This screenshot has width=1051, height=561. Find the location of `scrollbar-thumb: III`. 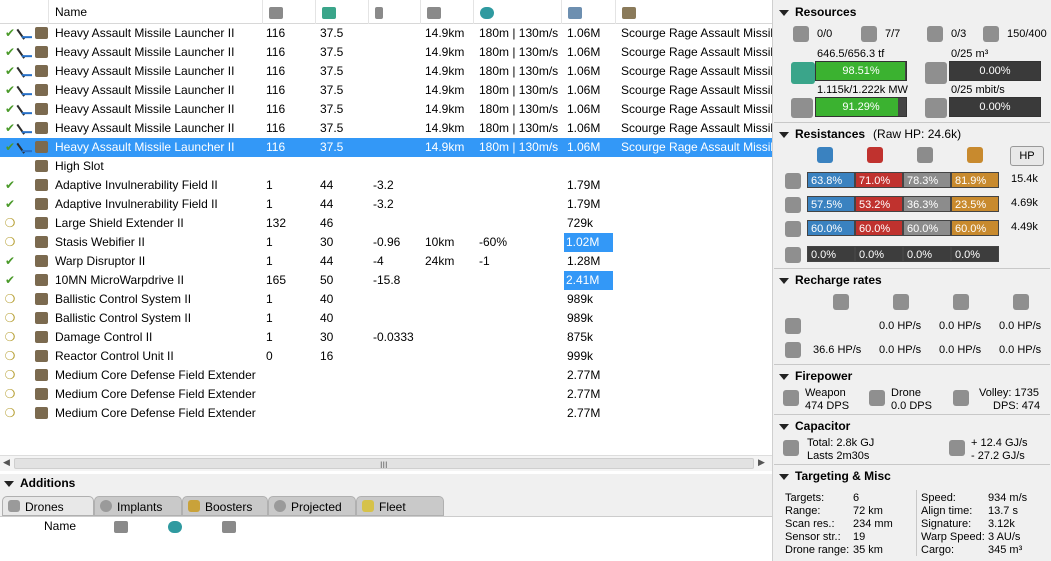

scrollbar-thumb: III is located at coordinates (384, 464).